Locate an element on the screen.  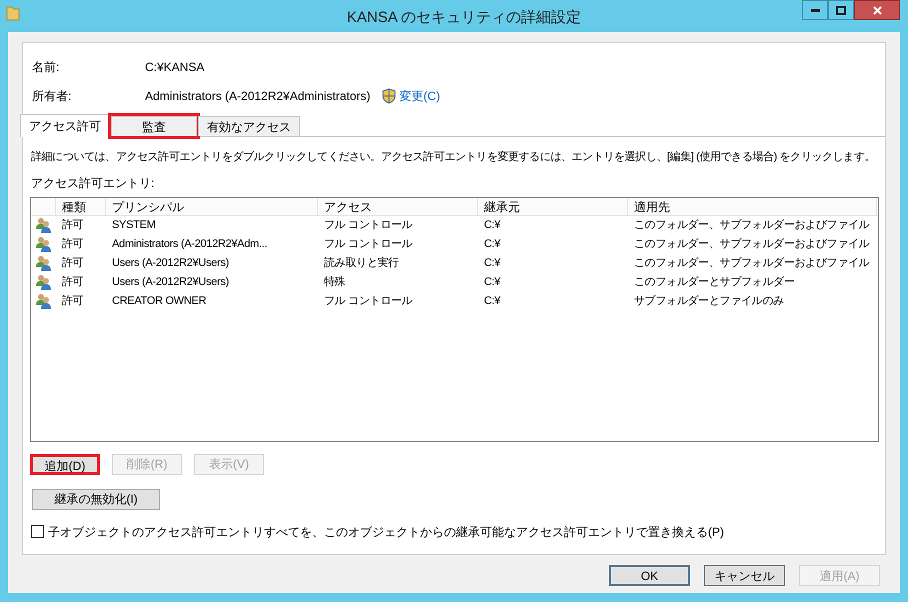
entries-label: アクセス許可エントリ: is located at coordinates (93, 183).